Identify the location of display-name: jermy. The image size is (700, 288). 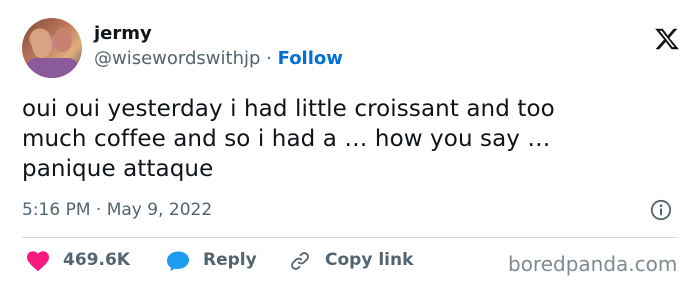
(218, 34).